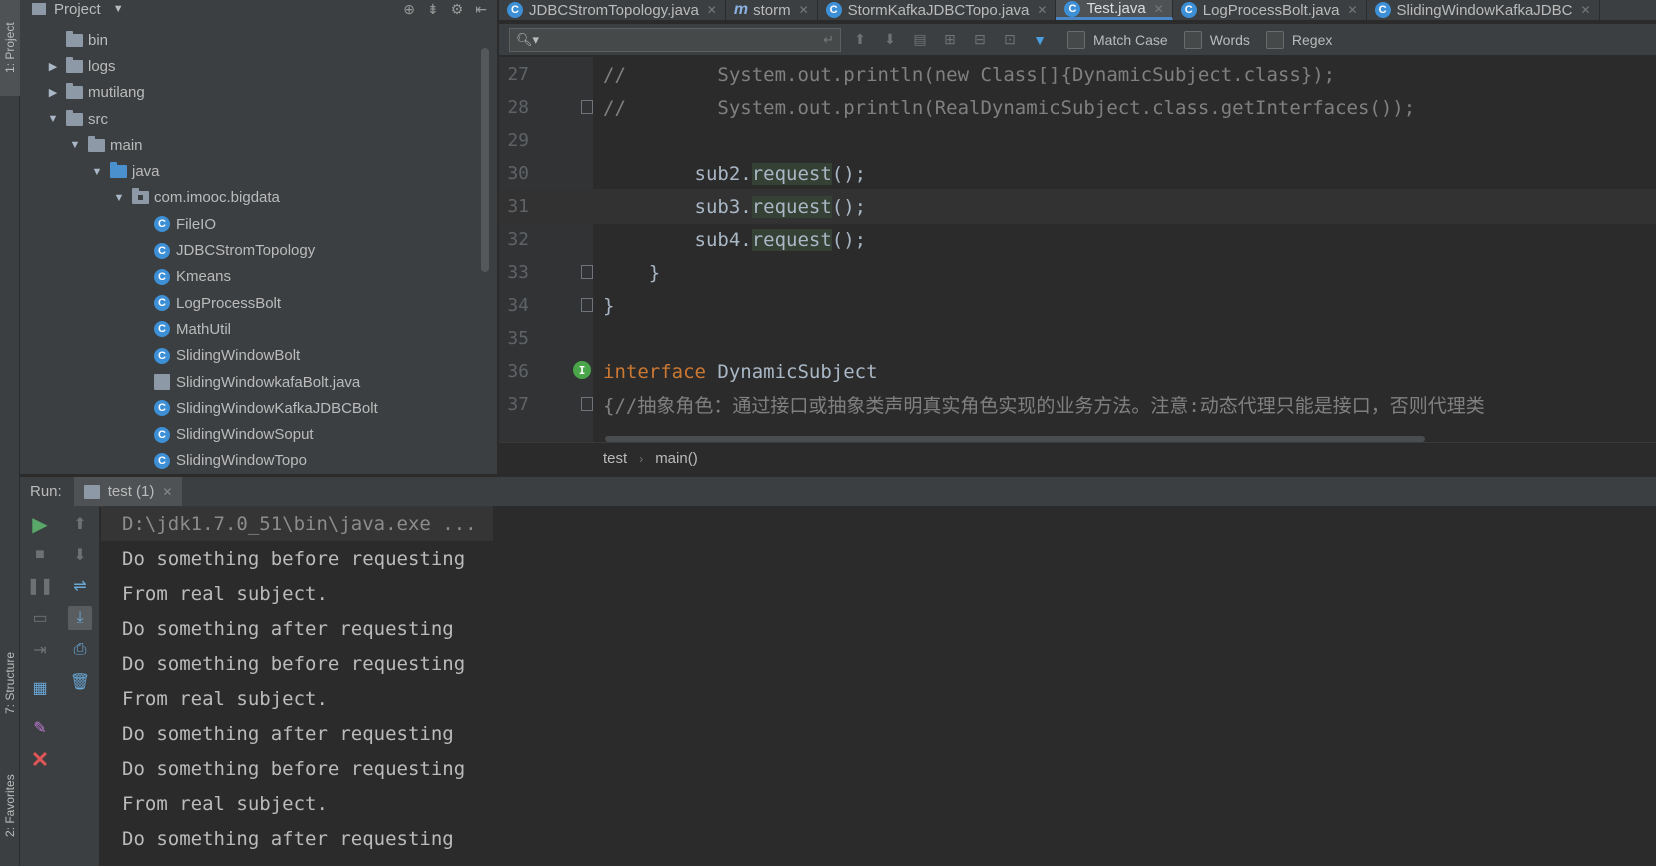  I want to click on clear-all-icon: 🗑︎, so click(80, 682).